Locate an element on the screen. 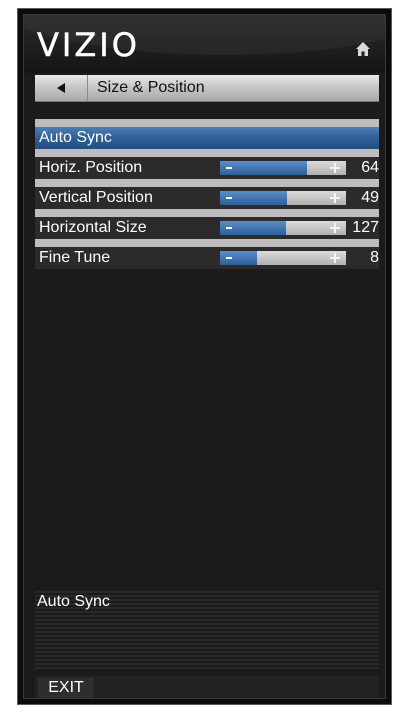  slider-value: 64 is located at coordinates (370, 167).